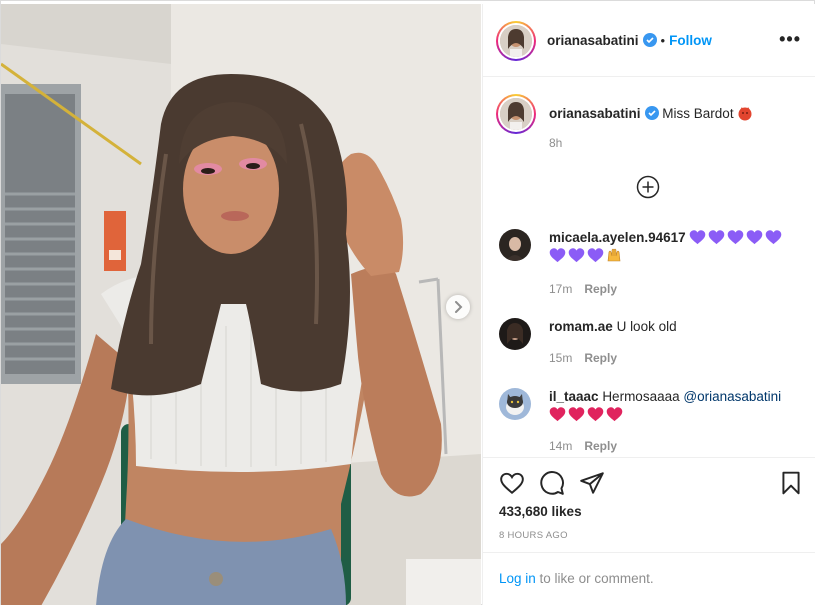 The image size is (815, 605). Describe the element at coordinates (641, 396) in the screenshot. I see `comment-content: Hermosaaaa` at that location.